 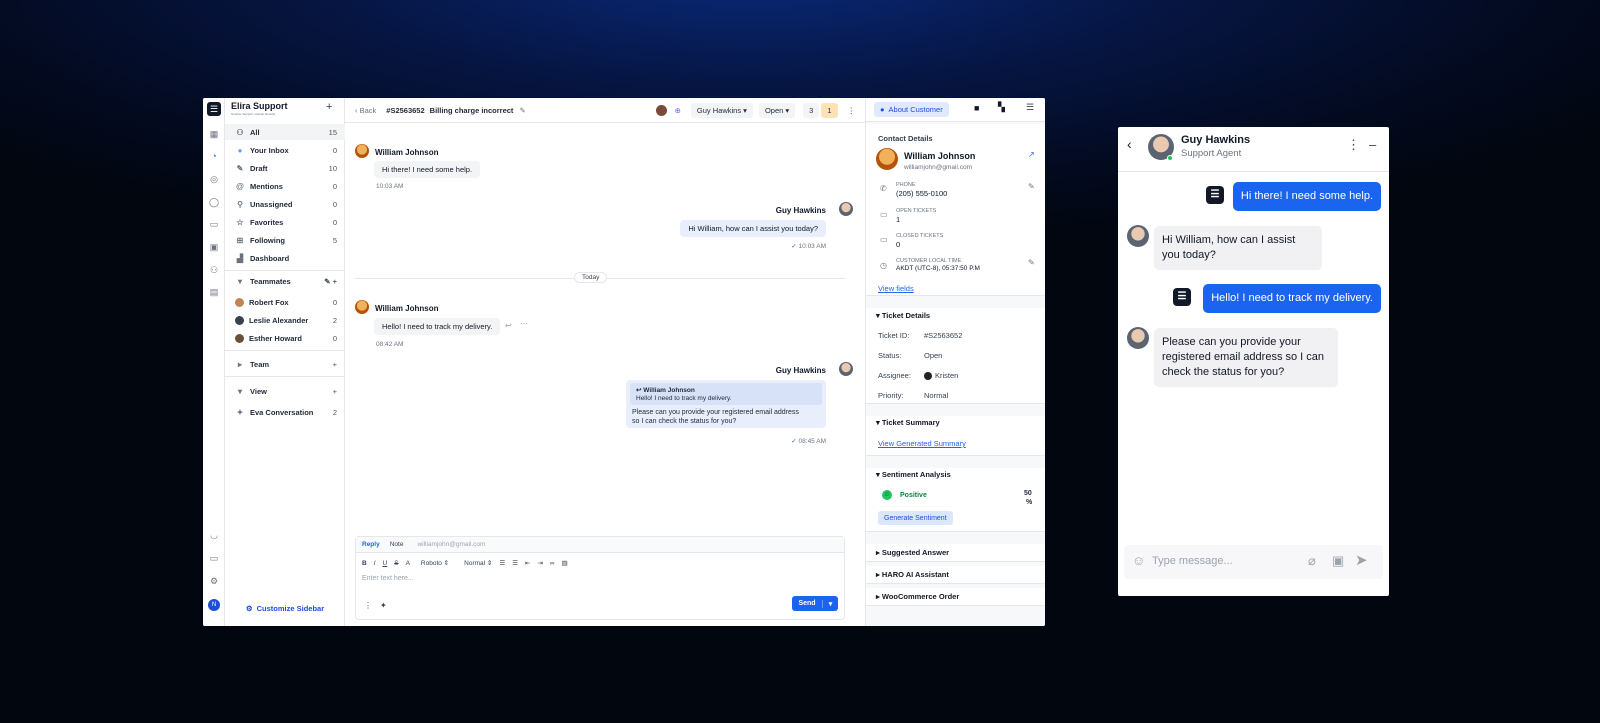 I want to click on quoted-text: Hello! I need to track my delivery., so click(x=684, y=398).